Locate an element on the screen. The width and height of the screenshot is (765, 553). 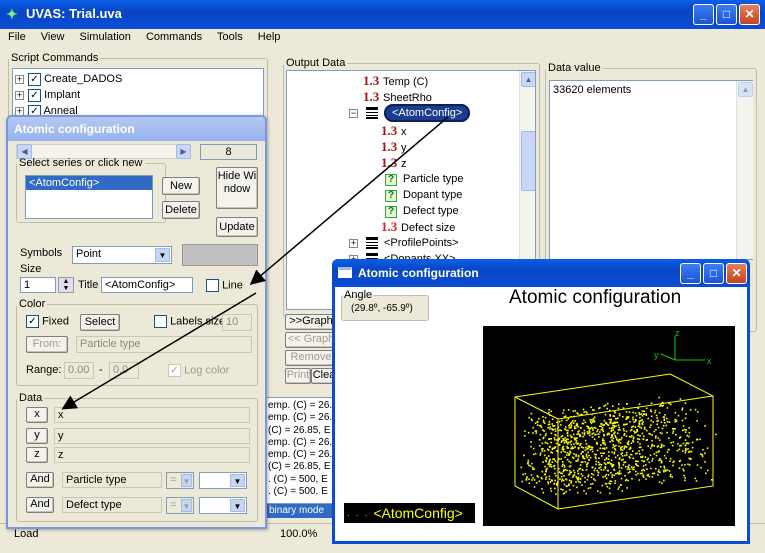
arrow-to-data is located at coordinates (159, 351).